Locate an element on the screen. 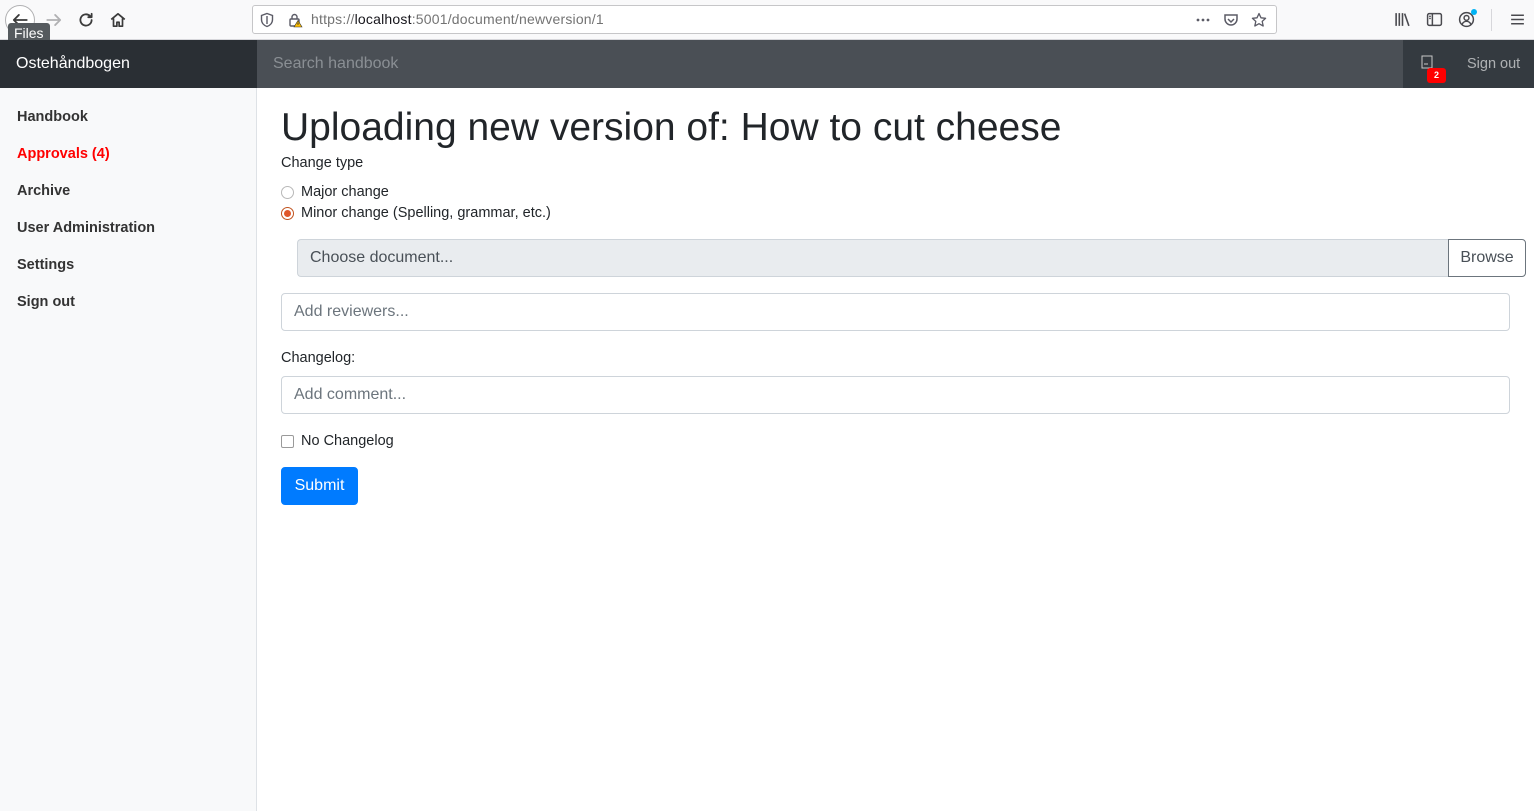 This screenshot has width=1534, height=811. no-changelog-option: No Changelog is located at coordinates (337, 441).